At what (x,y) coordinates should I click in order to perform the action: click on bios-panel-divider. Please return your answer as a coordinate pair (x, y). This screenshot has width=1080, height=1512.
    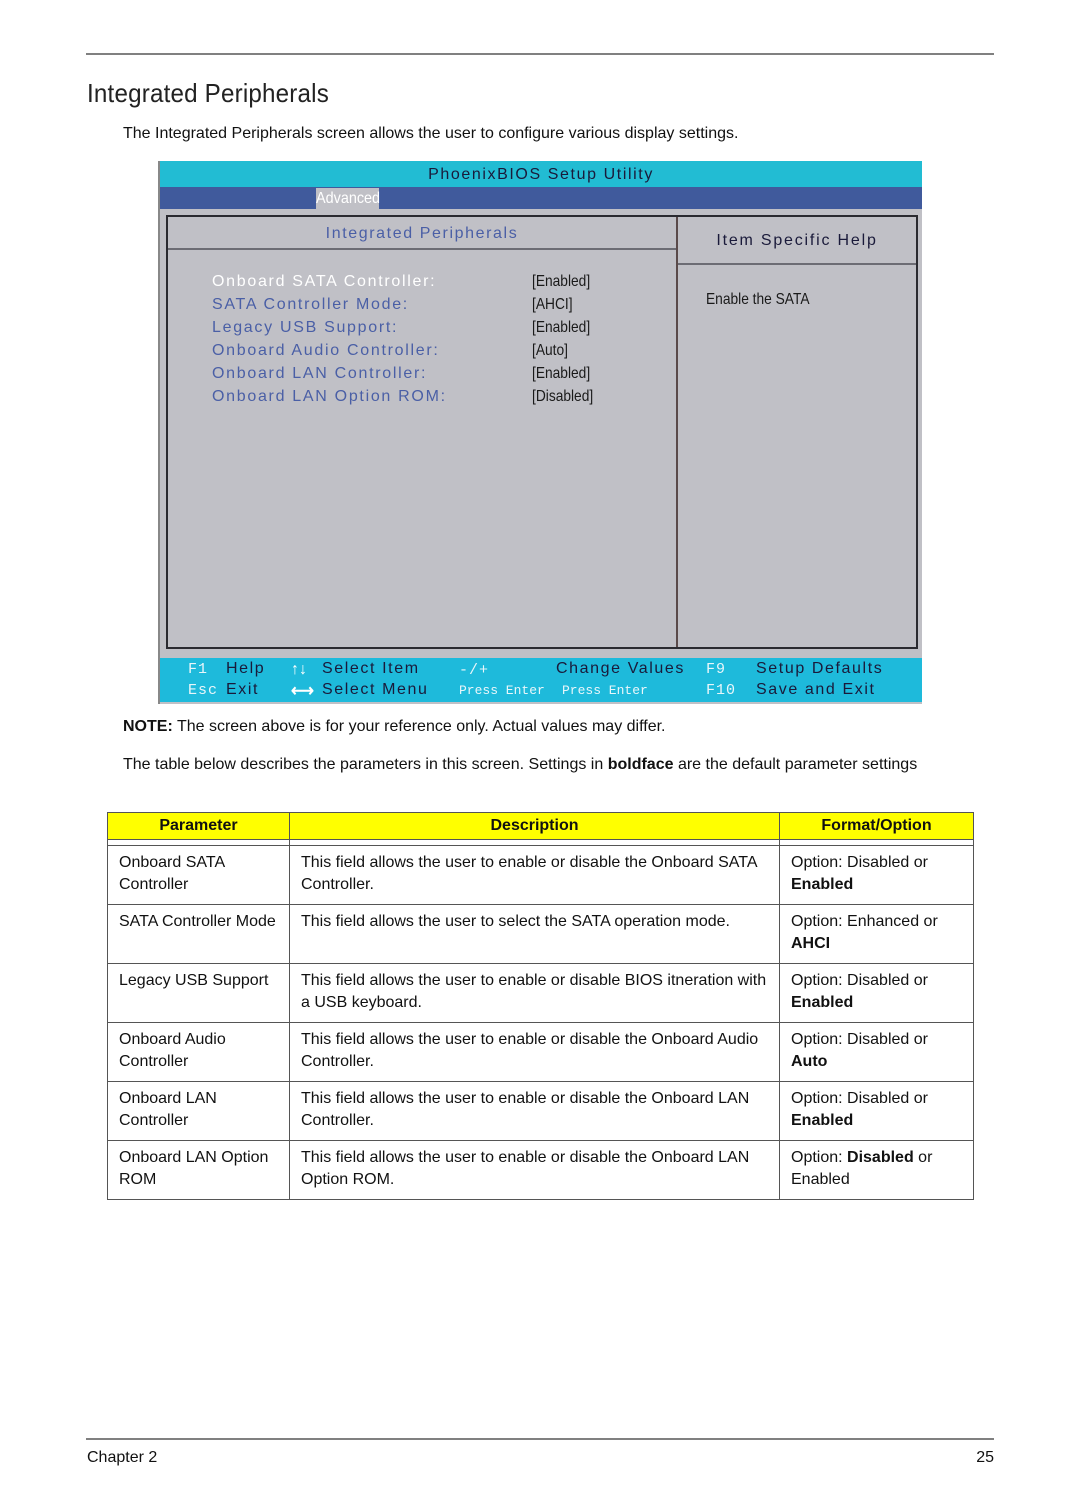
    Looking at the image, I should click on (677, 432).